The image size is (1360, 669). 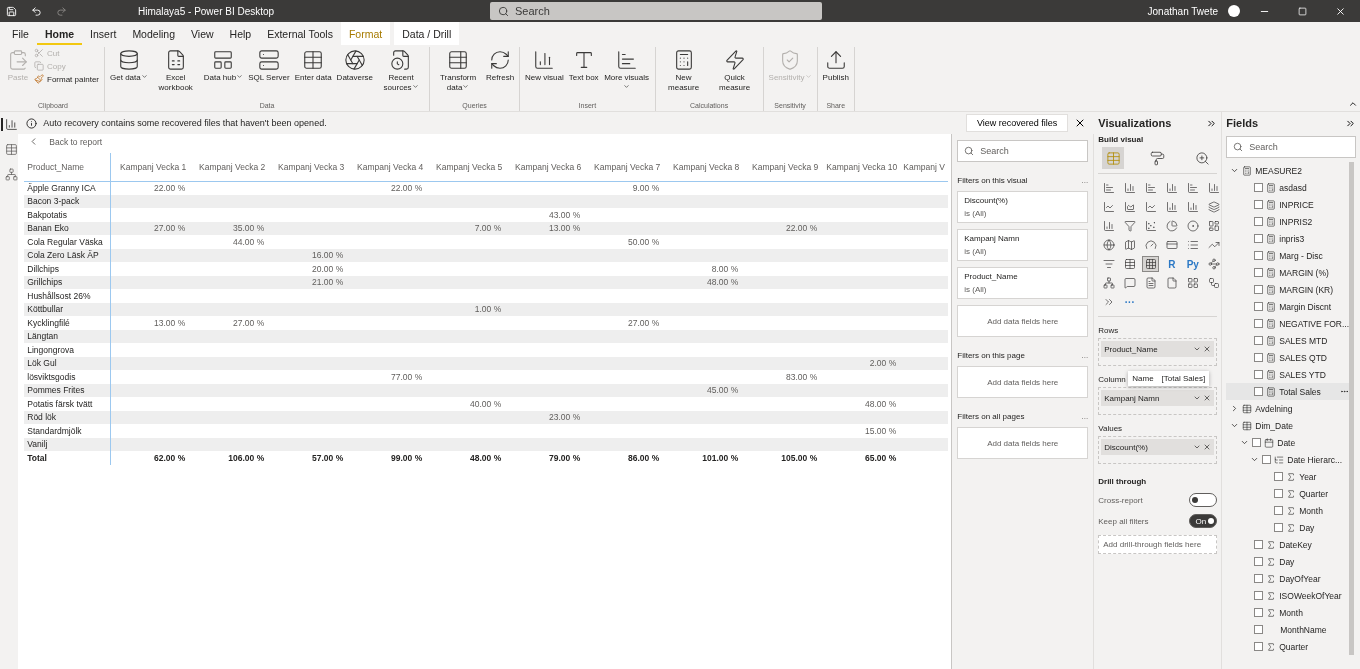 What do you see at coordinates (1287, 408) in the screenshot?
I see `field-item: Avdelning` at bounding box center [1287, 408].